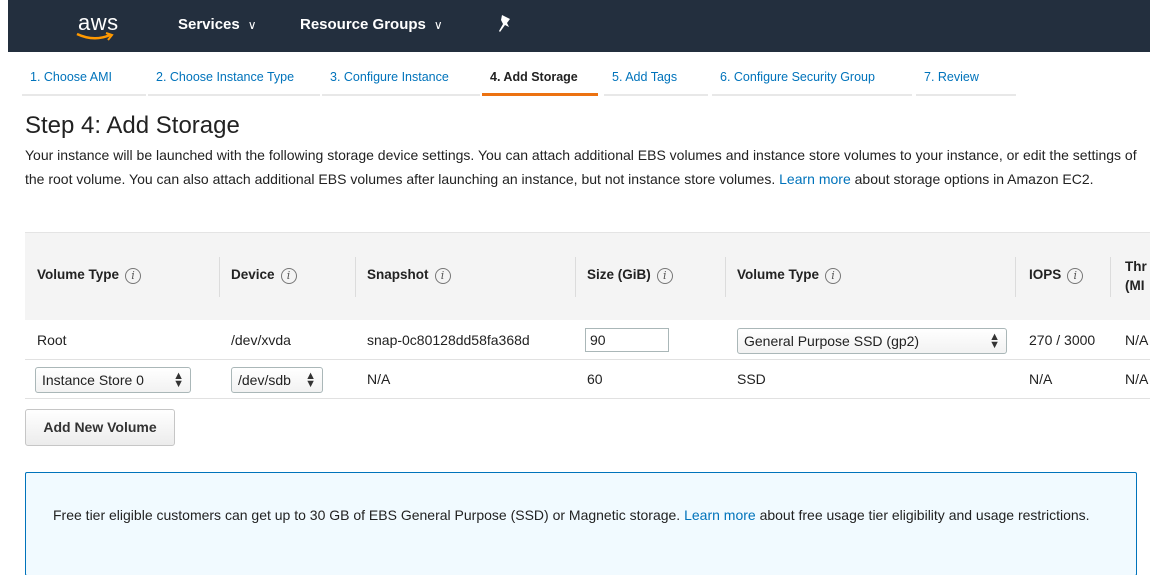 The image size is (1150, 575). I want to click on step-choose-instance-type: 2. Choose Instance Type, so click(234, 82).